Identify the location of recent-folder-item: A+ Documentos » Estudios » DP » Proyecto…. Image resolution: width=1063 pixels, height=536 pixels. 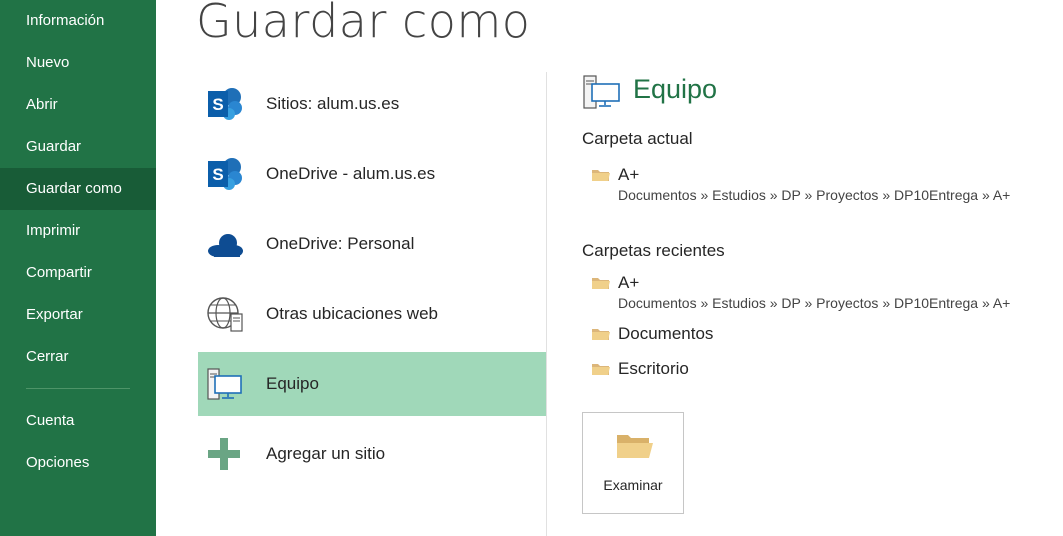
(807, 295).